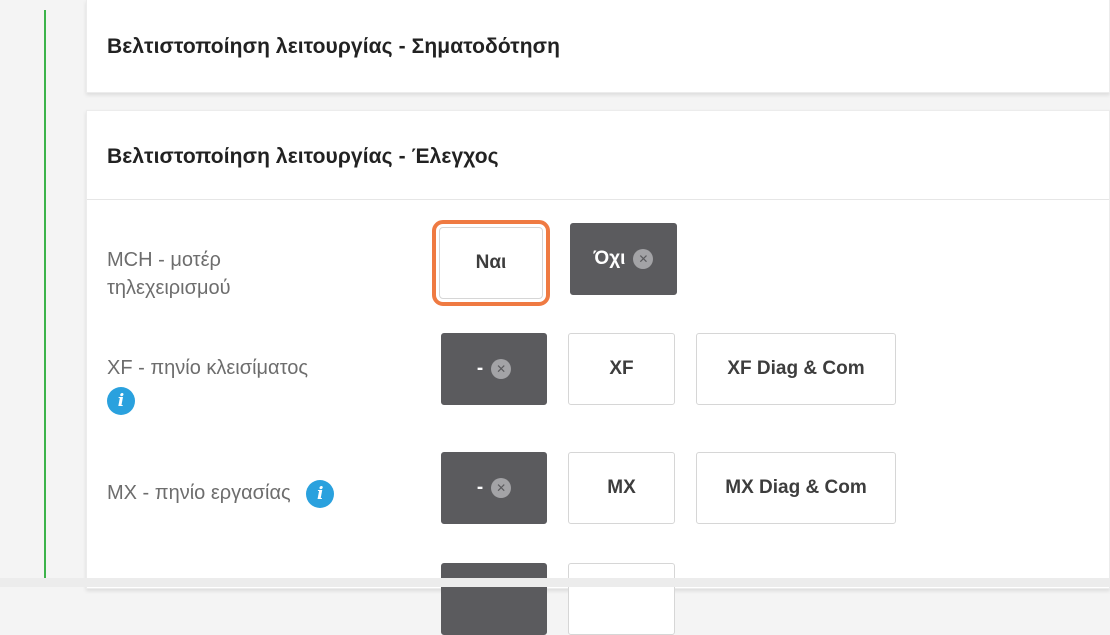 Image resolution: width=1110 pixels, height=635 pixels. I want to click on xf-diag-com-label: XF Diag & Com, so click(796, 368).